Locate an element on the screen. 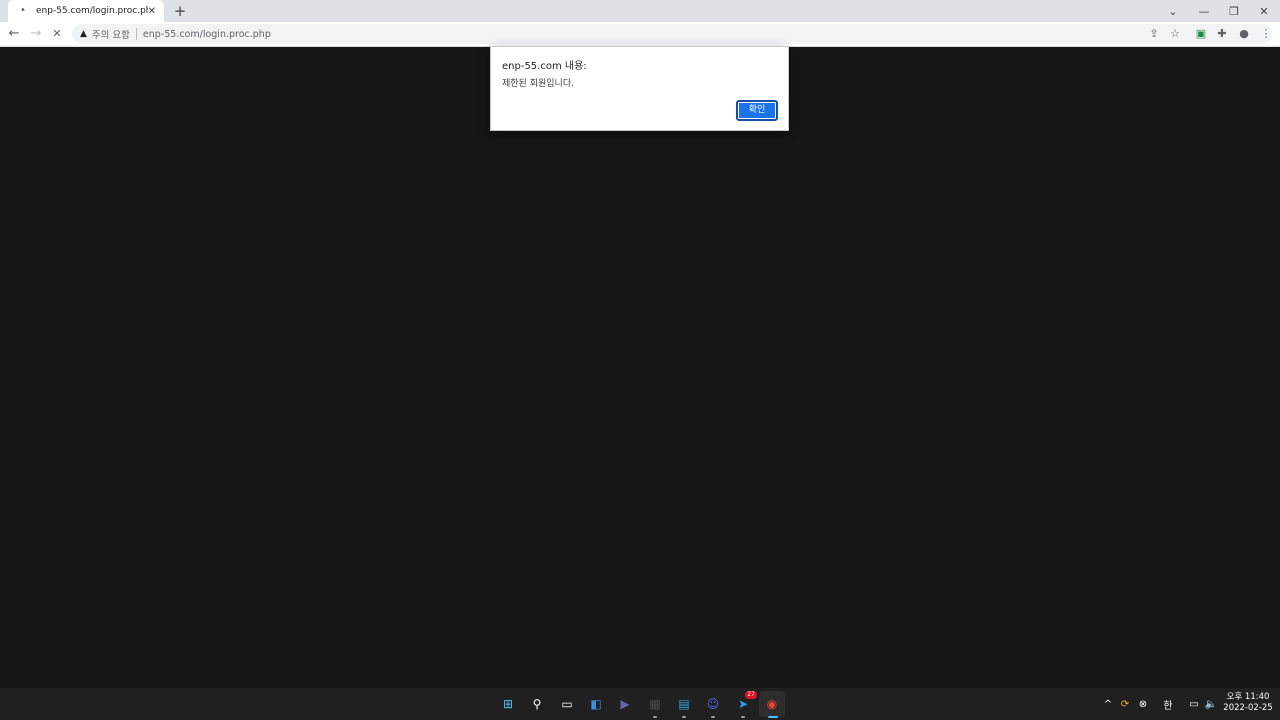 This screenshot has height=720, width=1280. taskbar-calculator-icon: ▦ is located at coordinates (655, 704).